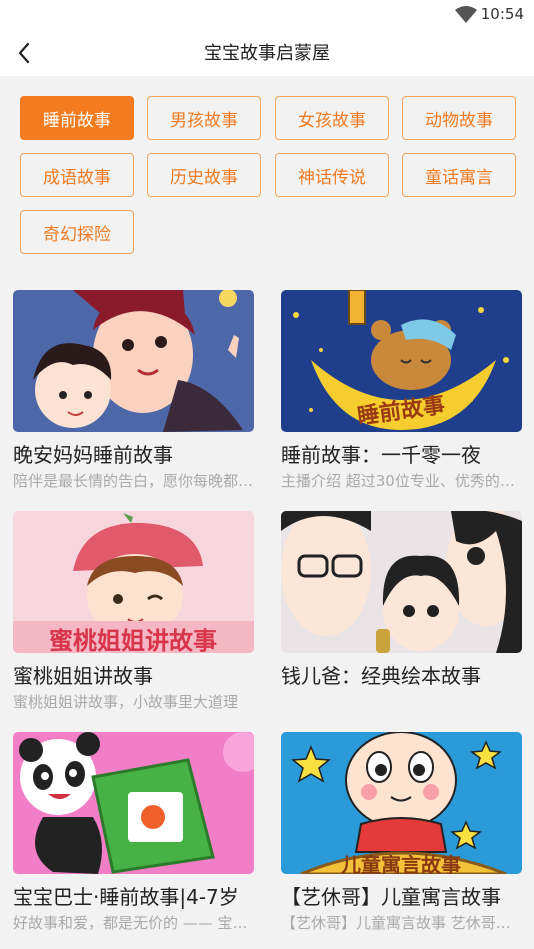 The height and width of the screenshot is (949, 534). I want to click on album-card: 儿童寓言故事 【艺休哥】儿童寓言故事 【艺休哥】儿童寓言故事 艺休哥讲故事, so click(401, 832).